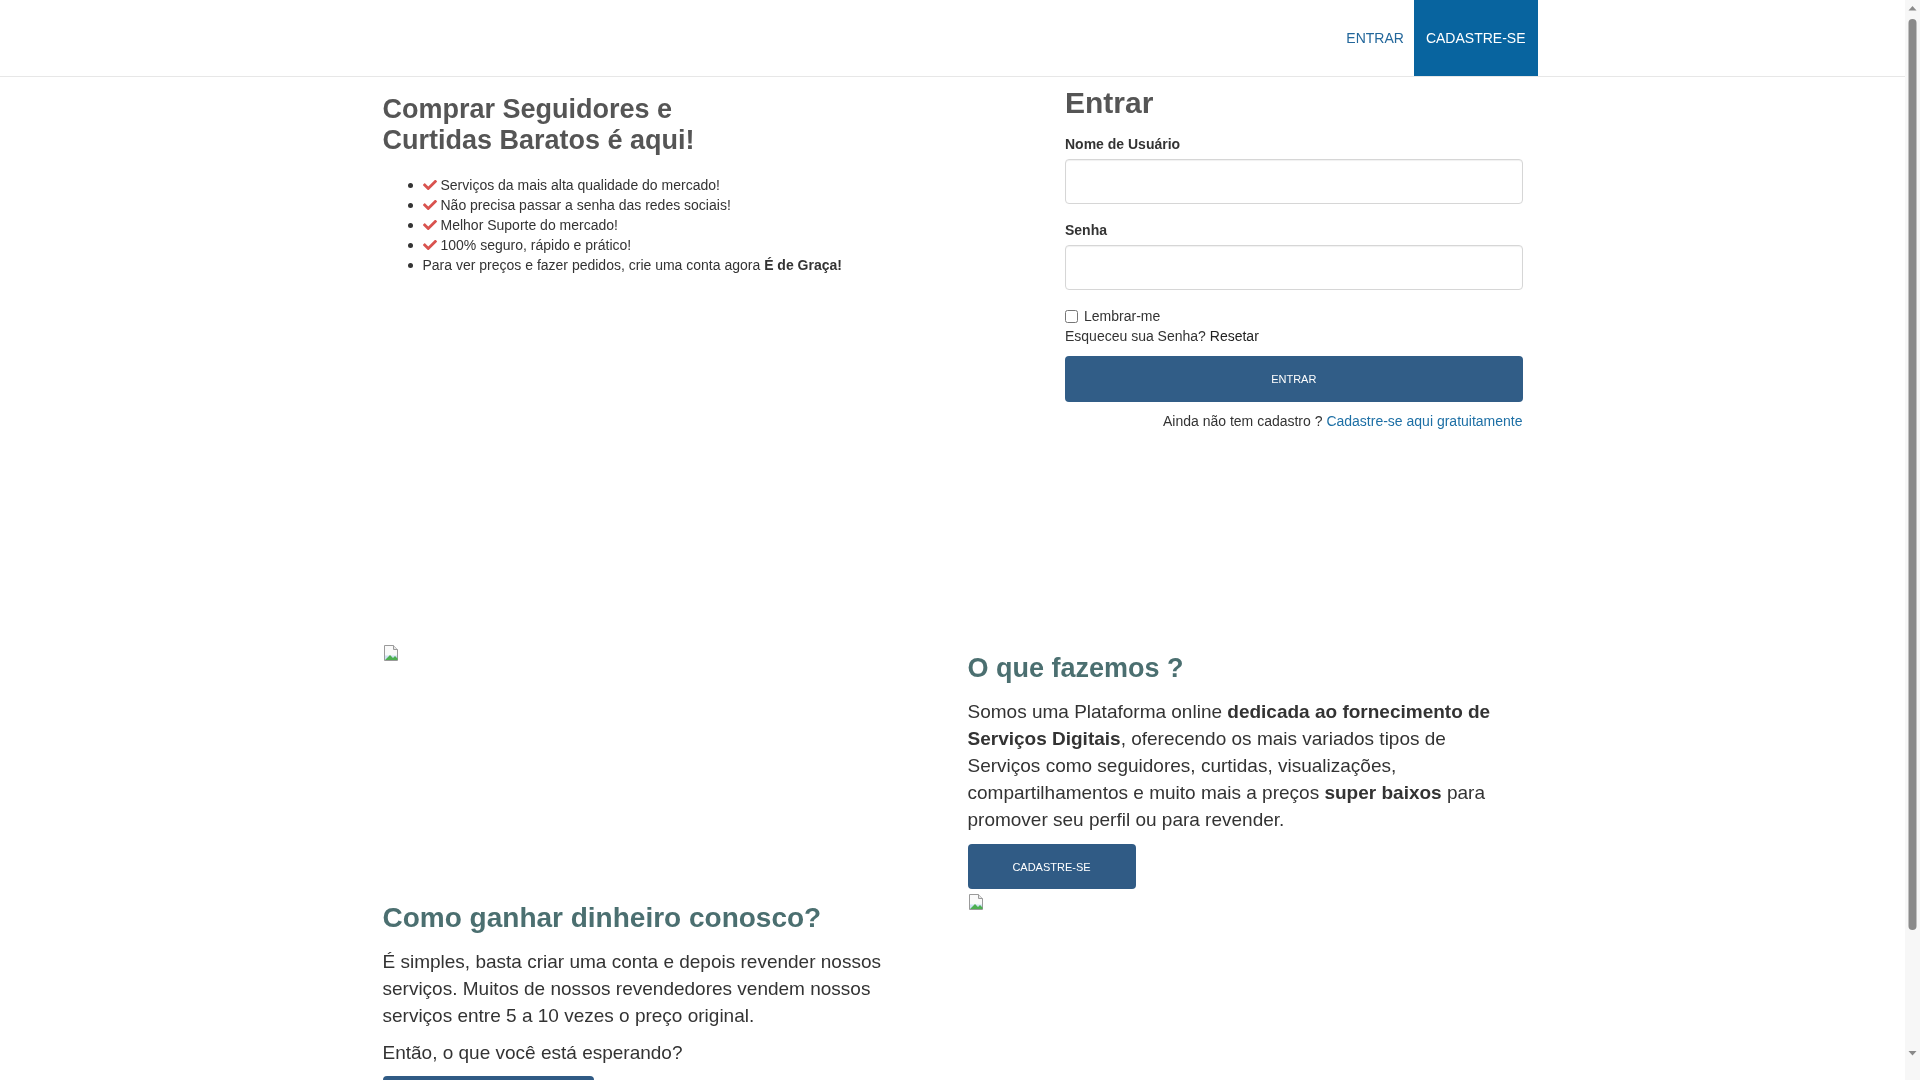 The height and width of the screenshot is (1080, 1920). I want to click on body-text: É simples, basta criar uma conta e depois revender nossos serviços. Muitos de nossos revendedores vendem nossos serviços entre 5 a 10 vezes o preço original., so click(632, 988).